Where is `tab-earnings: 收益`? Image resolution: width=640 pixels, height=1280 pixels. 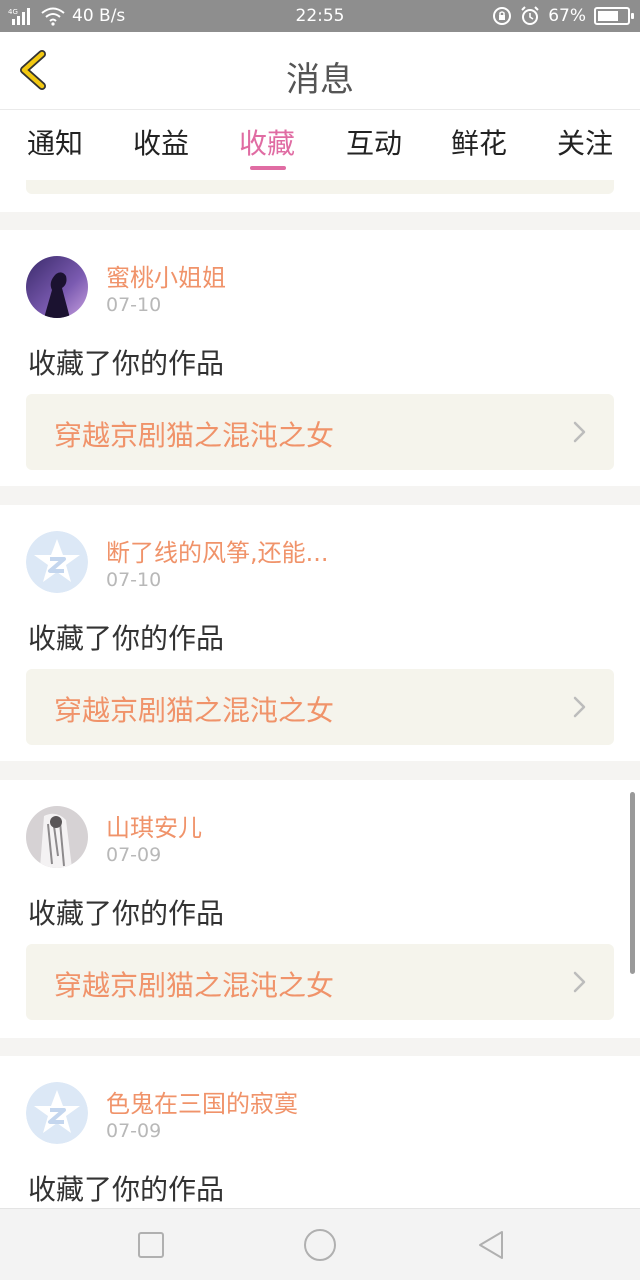 tab-earnings: 收益 is located at coordinates (161, 142).